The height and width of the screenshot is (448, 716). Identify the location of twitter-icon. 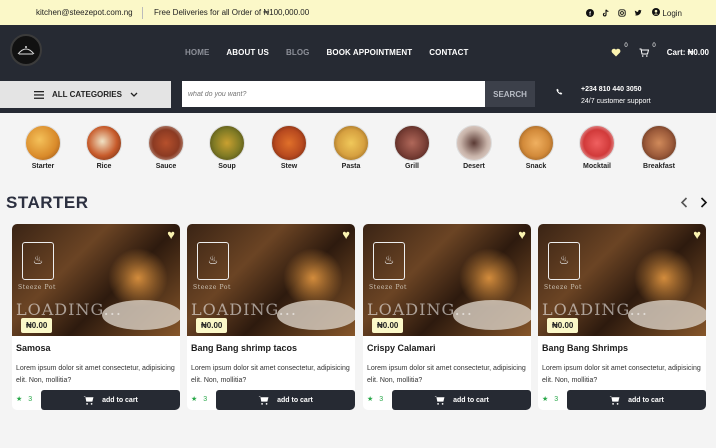
(638, 13).